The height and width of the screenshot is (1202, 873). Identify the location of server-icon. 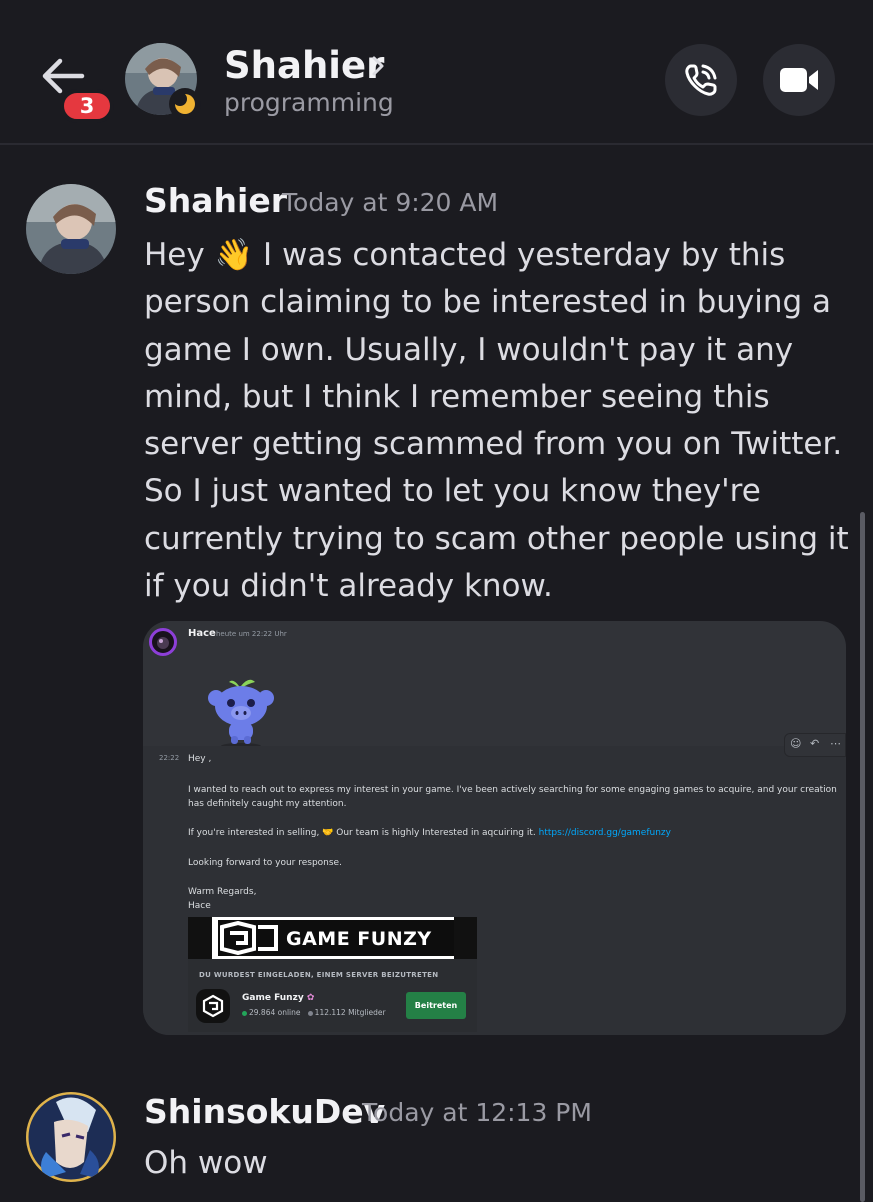
(213, 1006).